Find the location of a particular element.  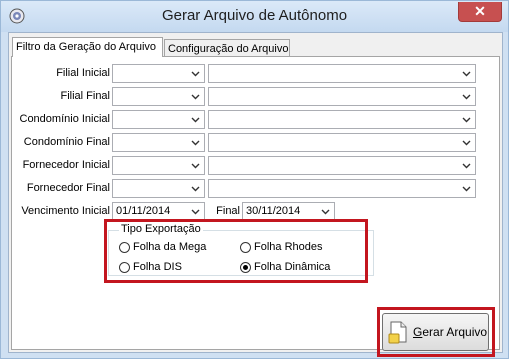

close-button: ✕ is located at coordinates (480, 12).